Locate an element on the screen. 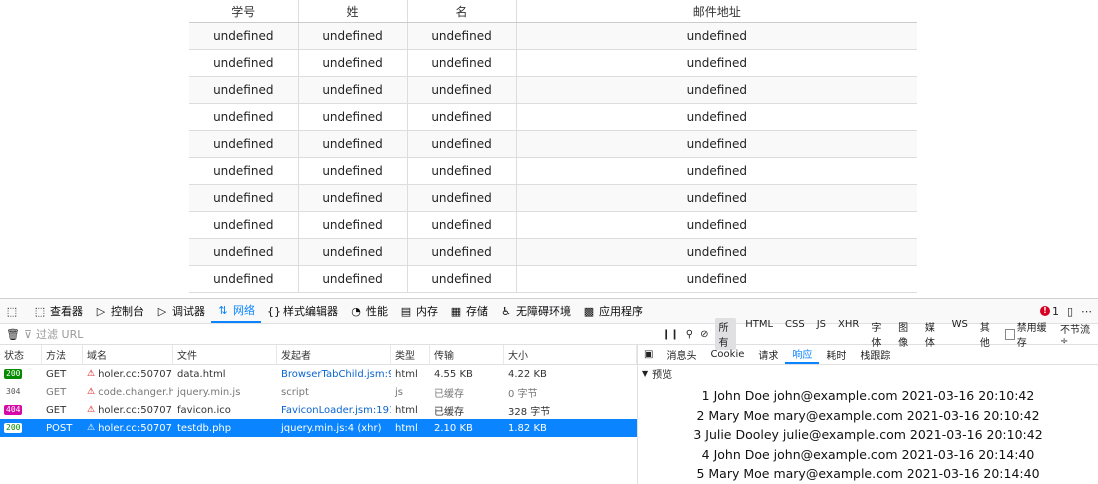 This screenshot has width=1098, height=484. throttle-select: 不节流 ÷ is located at coordinates (1079, 334).